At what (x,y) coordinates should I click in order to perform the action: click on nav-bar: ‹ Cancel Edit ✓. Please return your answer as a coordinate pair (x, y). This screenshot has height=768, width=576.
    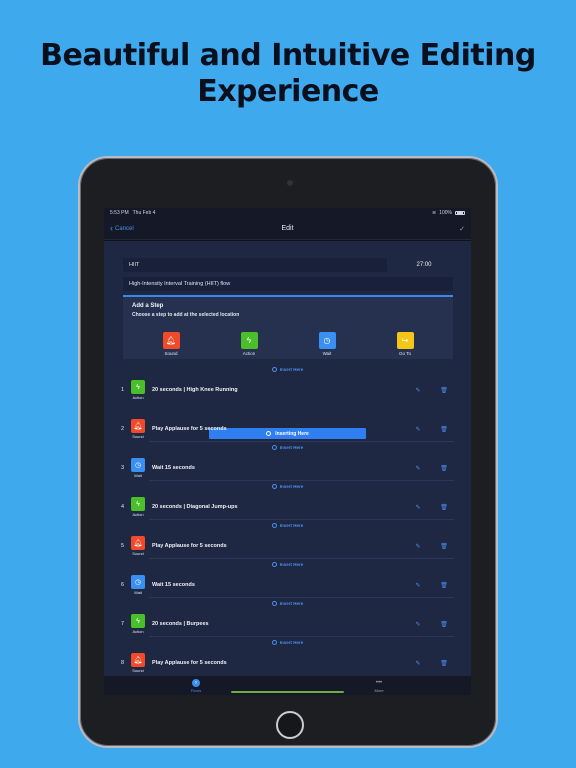
    Looking at the image, I should click on (287, 229).